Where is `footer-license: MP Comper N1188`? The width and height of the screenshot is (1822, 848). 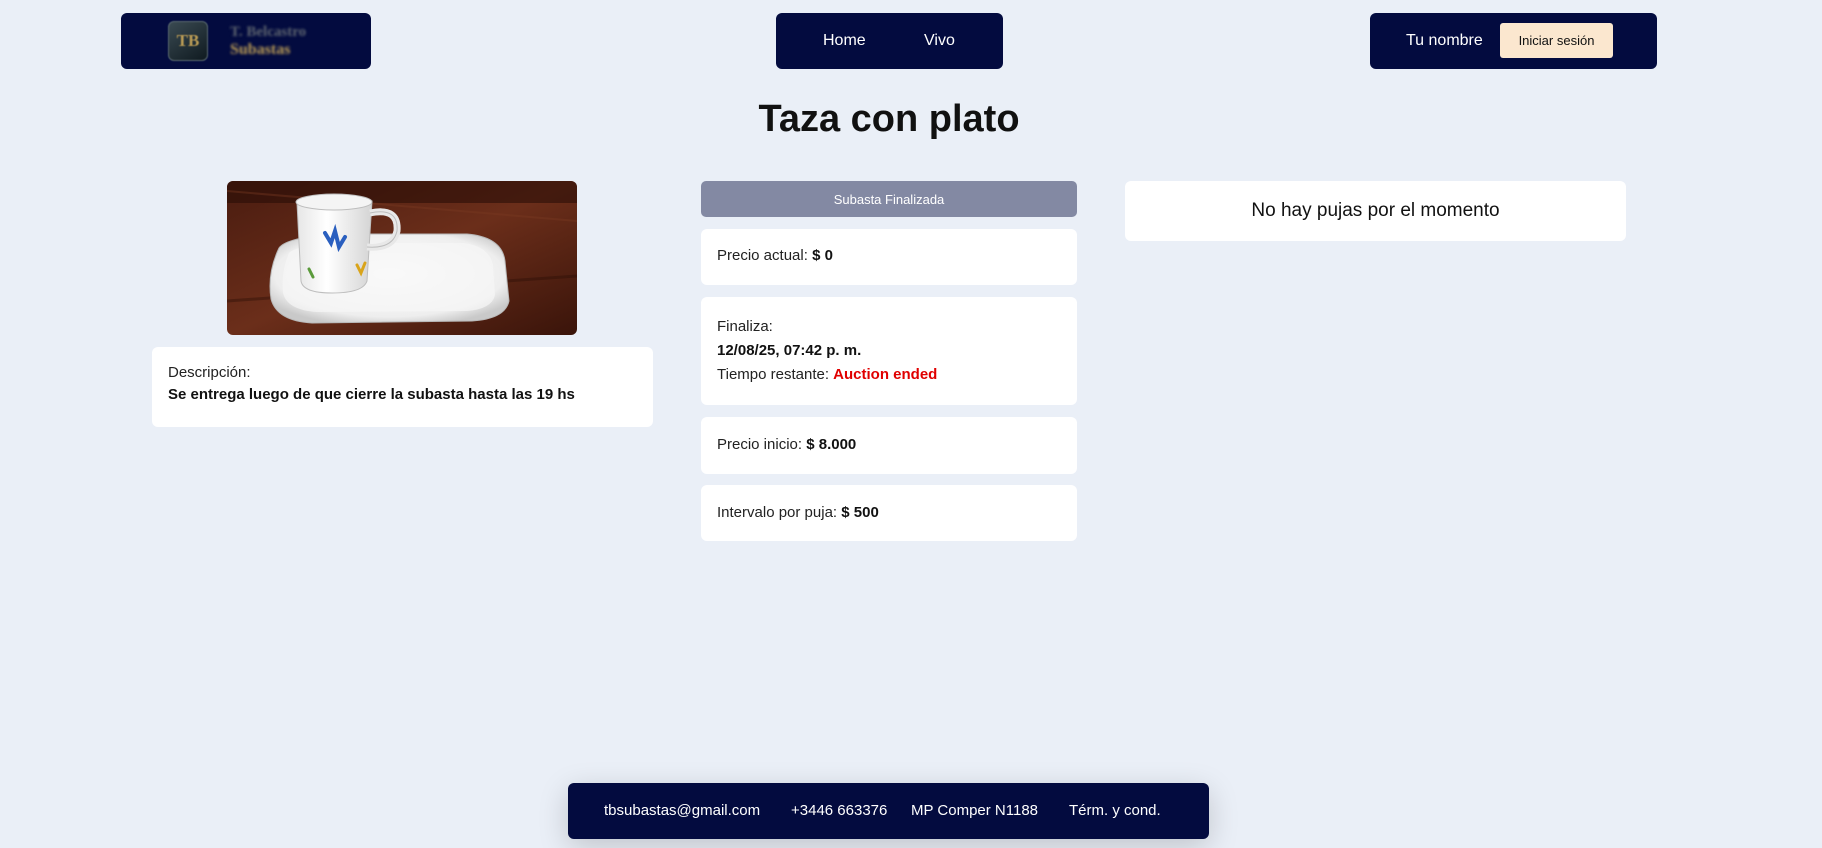
footer-license: MP Comper N1188 is located at coordinates (975, 810).